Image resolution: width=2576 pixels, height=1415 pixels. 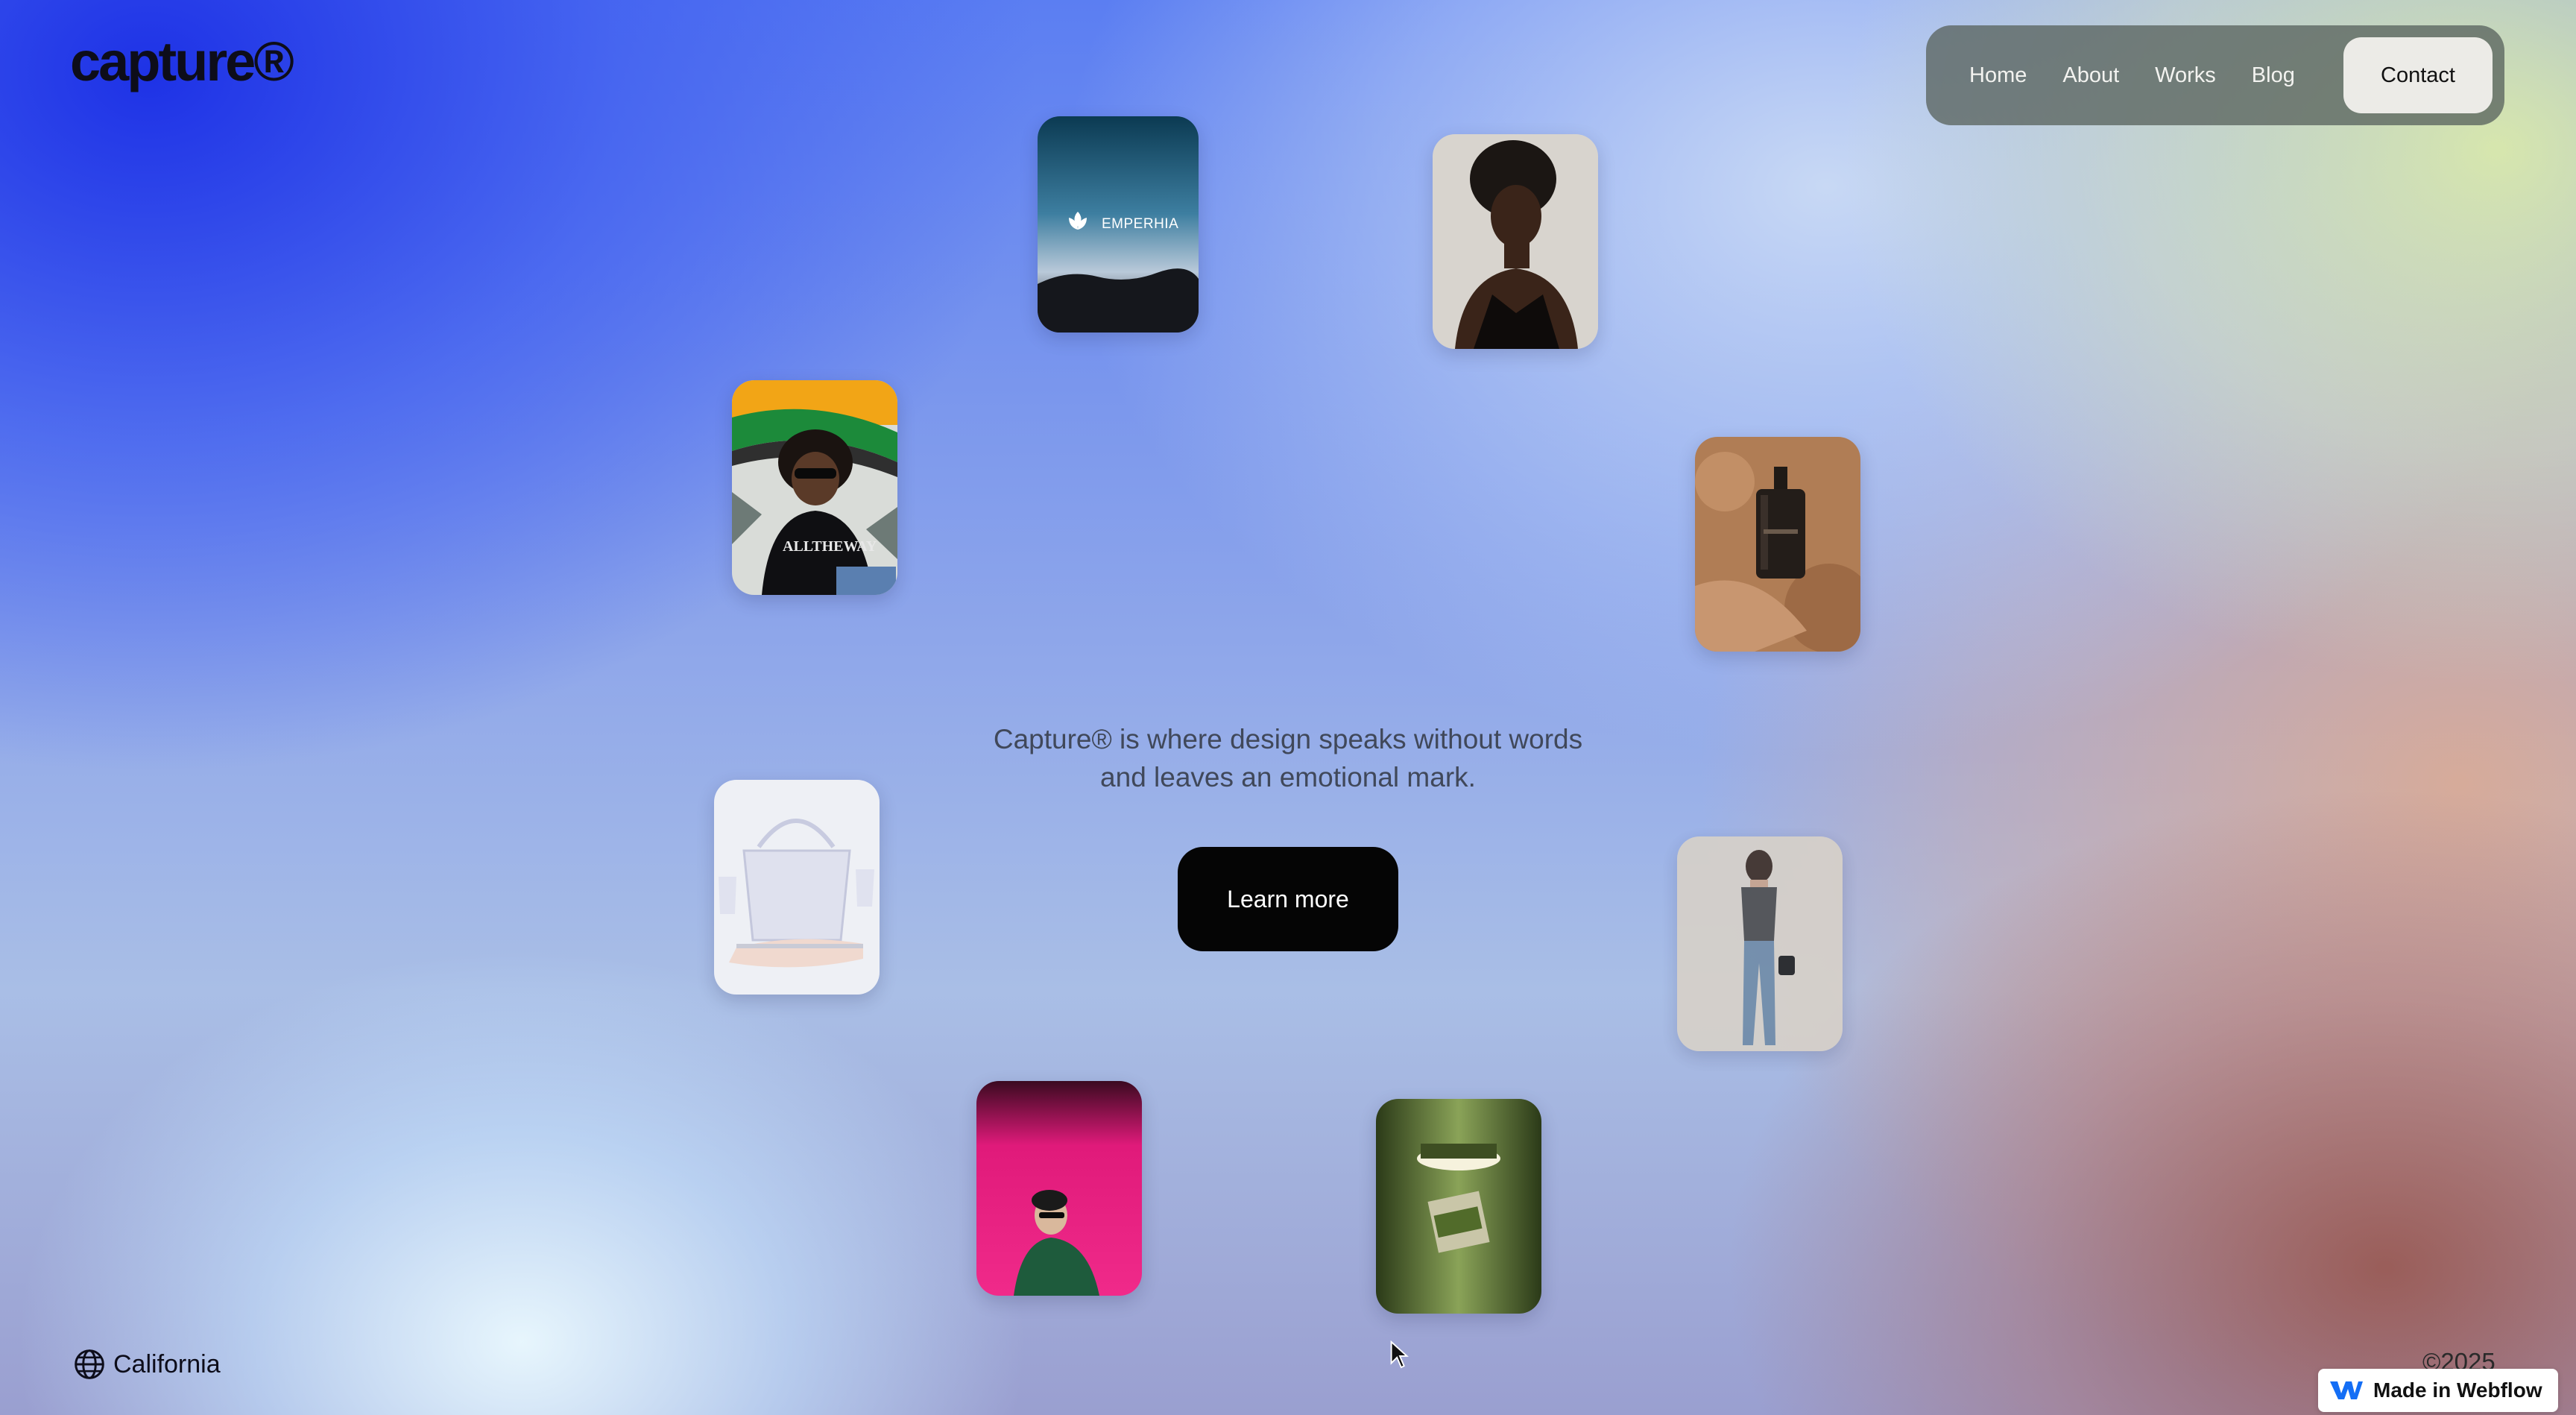 I want to click on woman-portrait-image, so click(x=1515, y=241).